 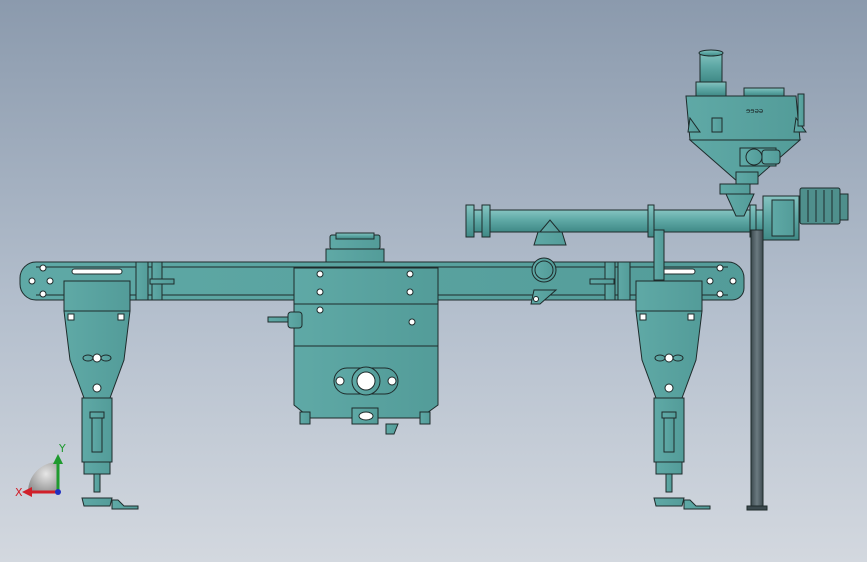 I want to click on orientation-triad, so click(x=42, y=475).